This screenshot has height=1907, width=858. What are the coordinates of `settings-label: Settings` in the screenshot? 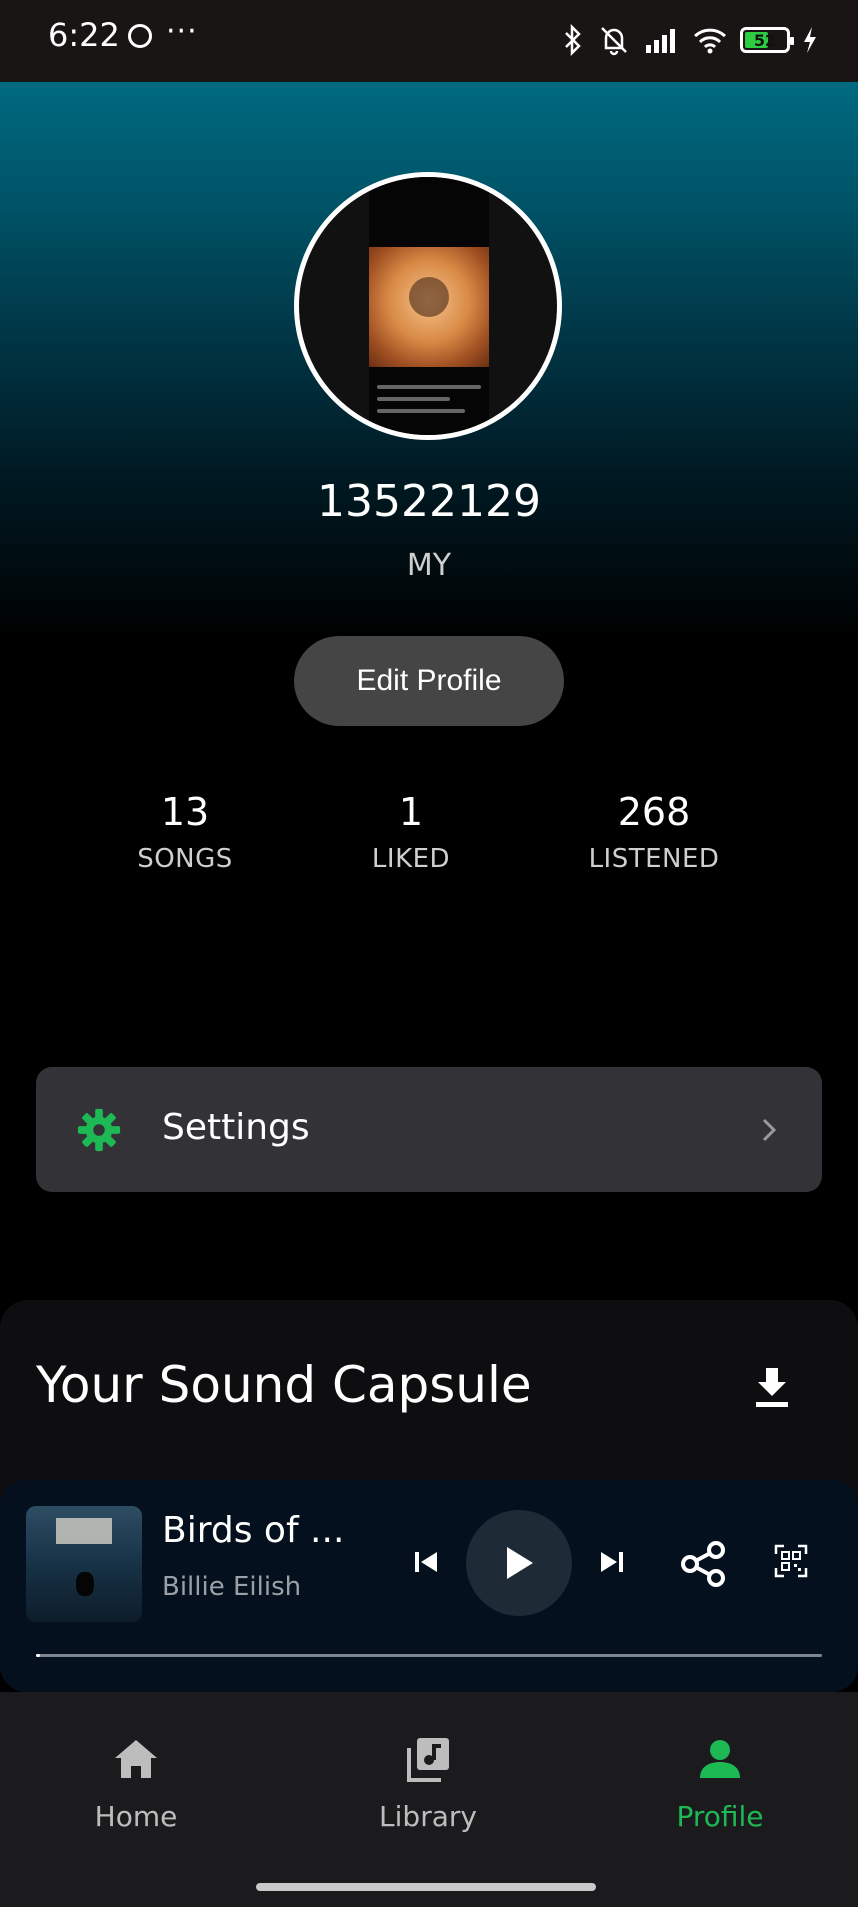 It's located at (236, 1127).